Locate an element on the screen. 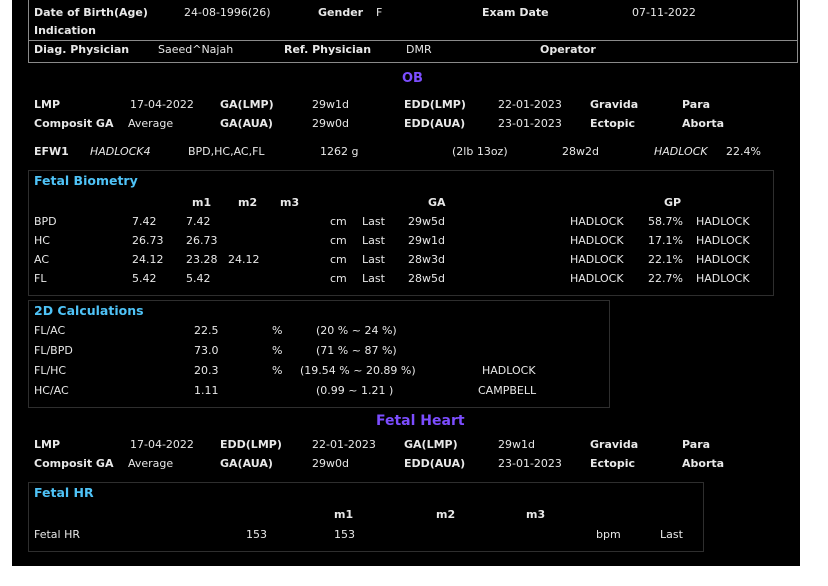 The width and height of the screenshot is (828, 586). heart-gravida-label: Gravida is located at coordinates (614, 444).